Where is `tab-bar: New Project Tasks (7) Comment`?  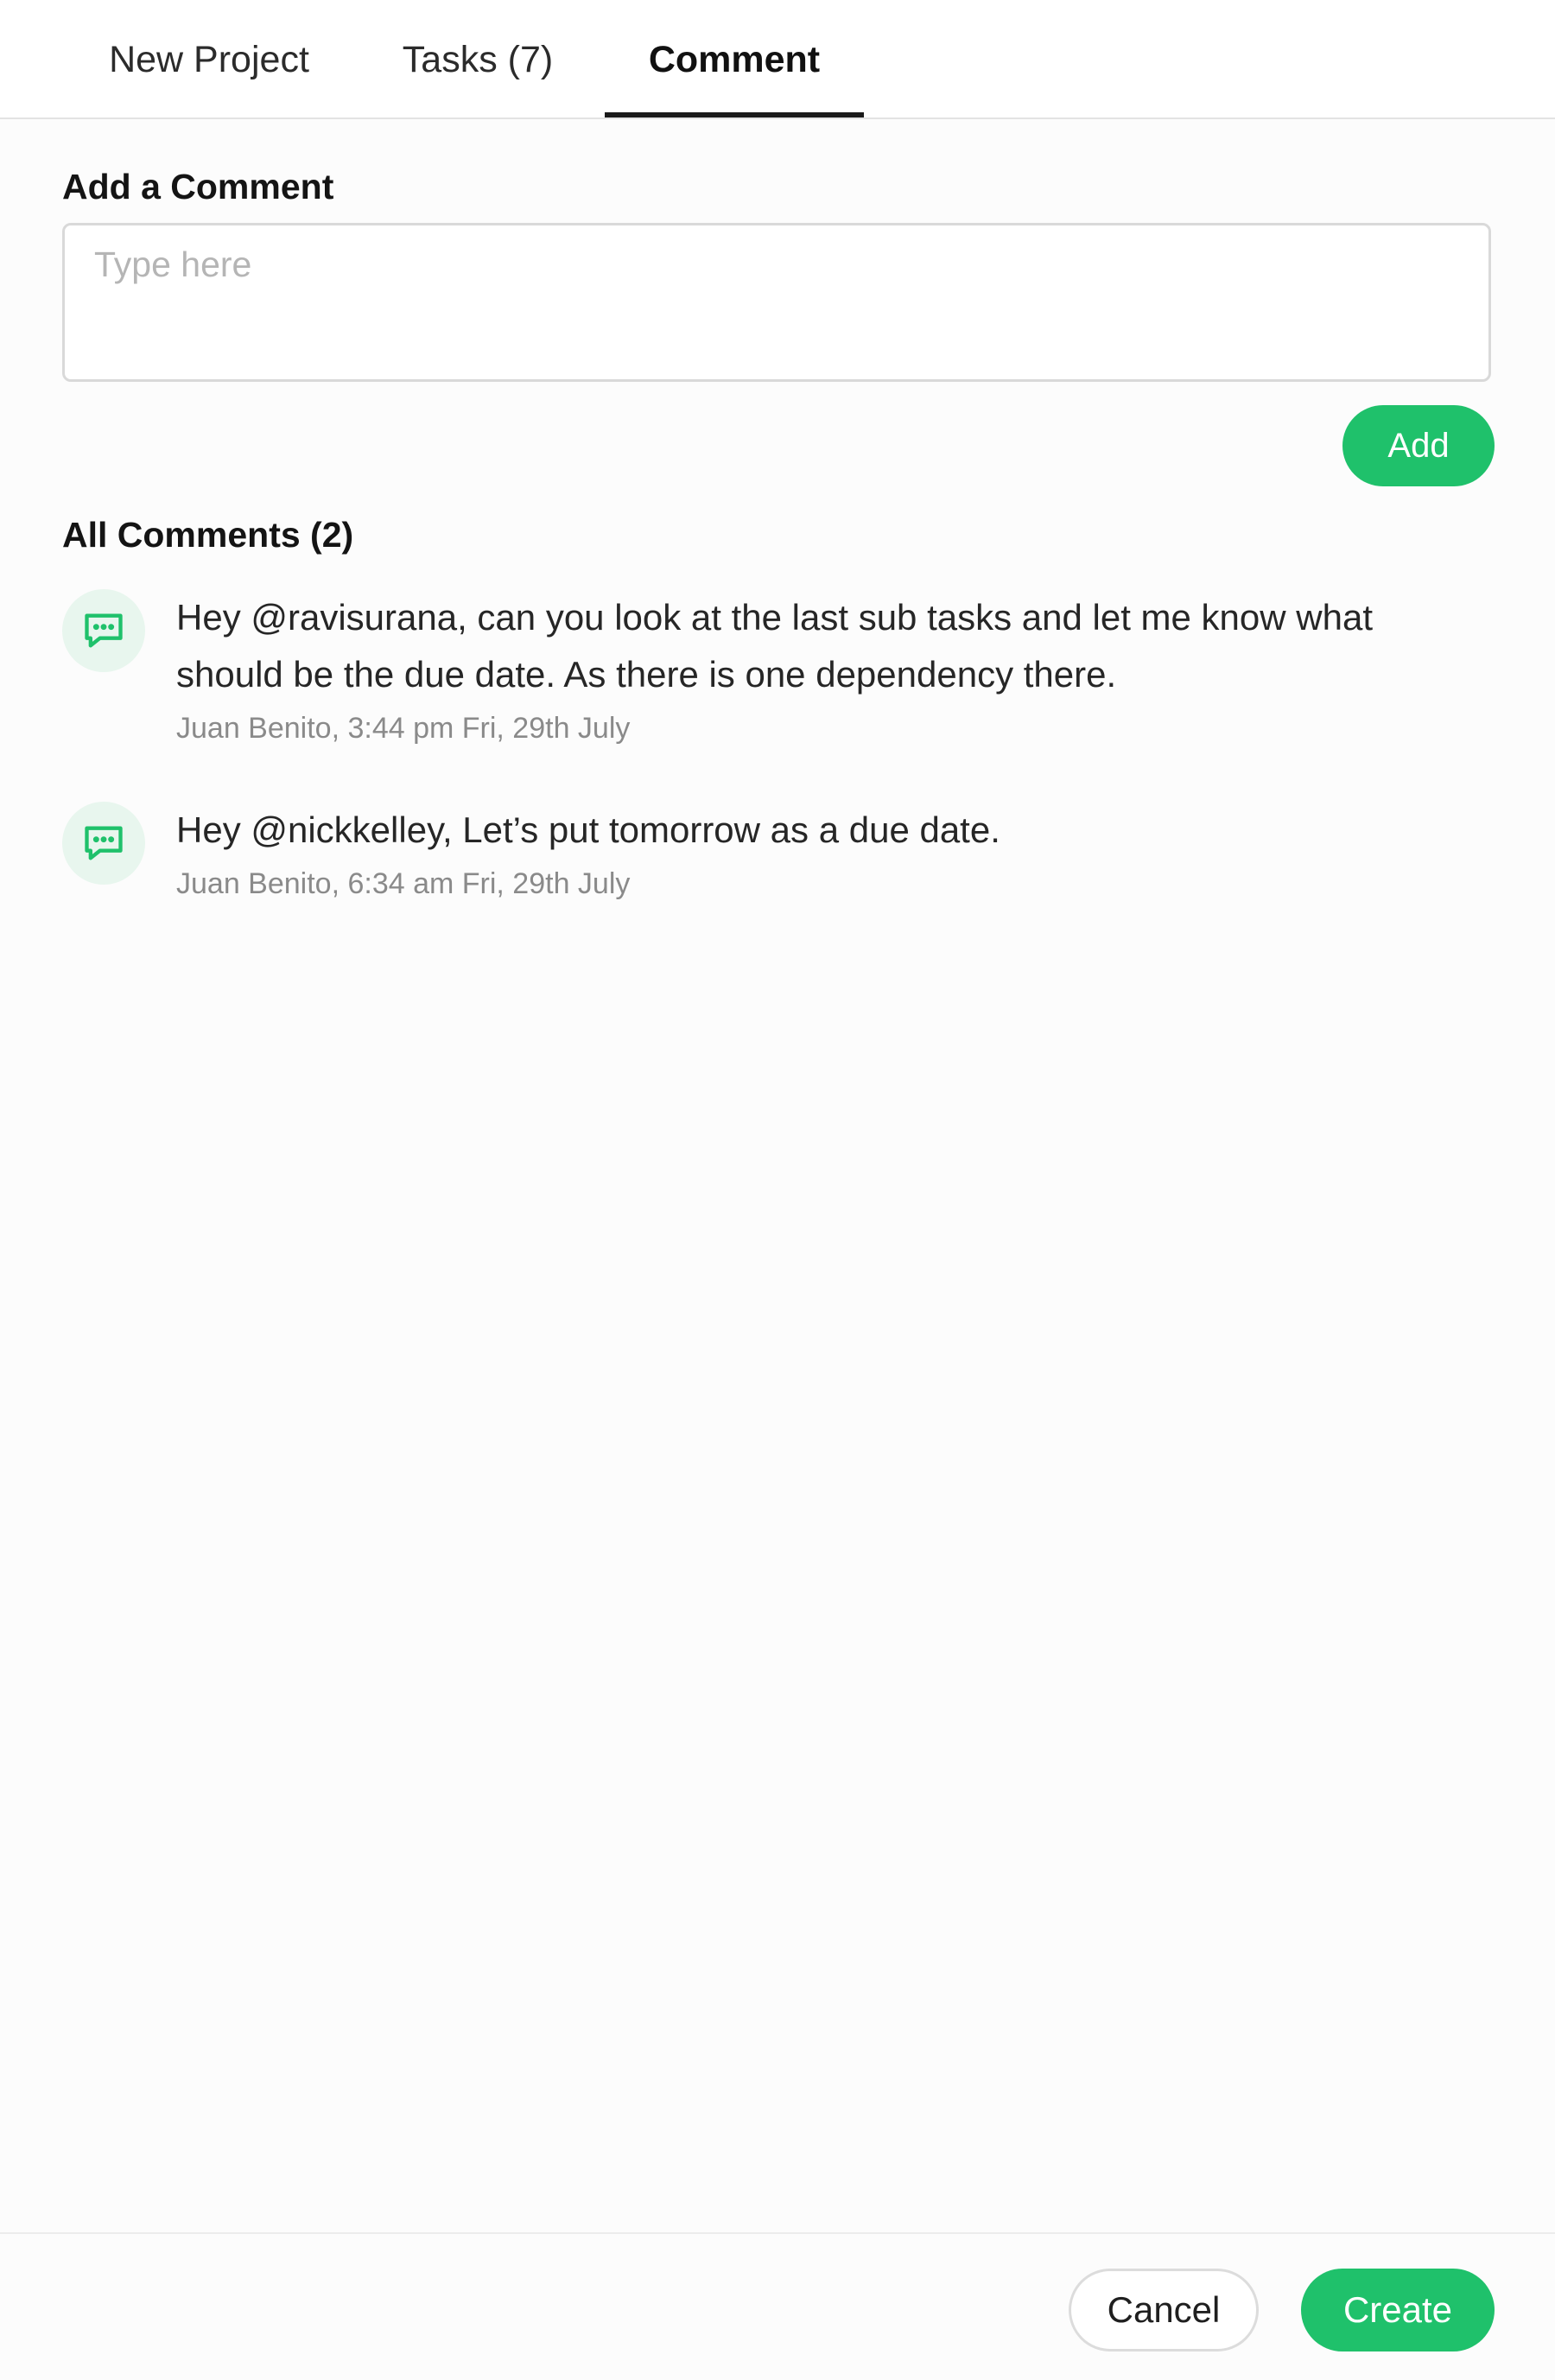 tab-bar: New Project Tasks (7) Comment is located at coordinates (777, 59).